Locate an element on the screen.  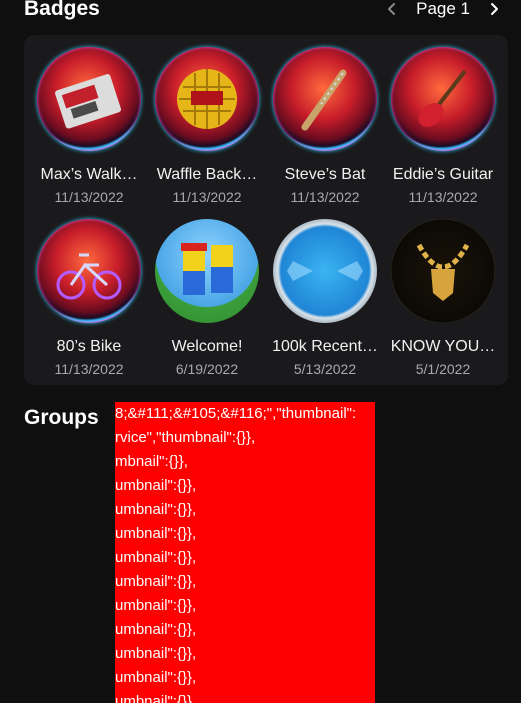
badge-item: Welcome! 6/19/2022 is located at coordinates (207, 298).